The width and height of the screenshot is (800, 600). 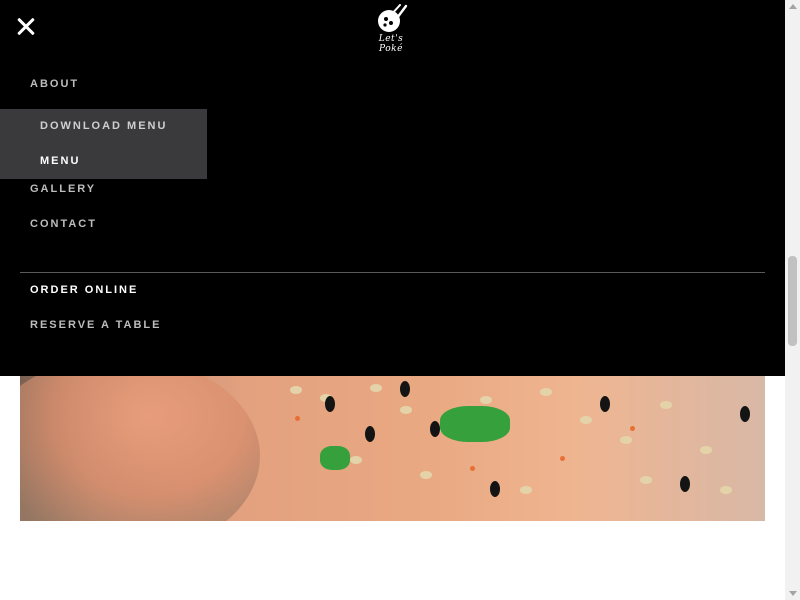 I want to click on nav-item-about: ABOUT, so click(x=54, y=84).